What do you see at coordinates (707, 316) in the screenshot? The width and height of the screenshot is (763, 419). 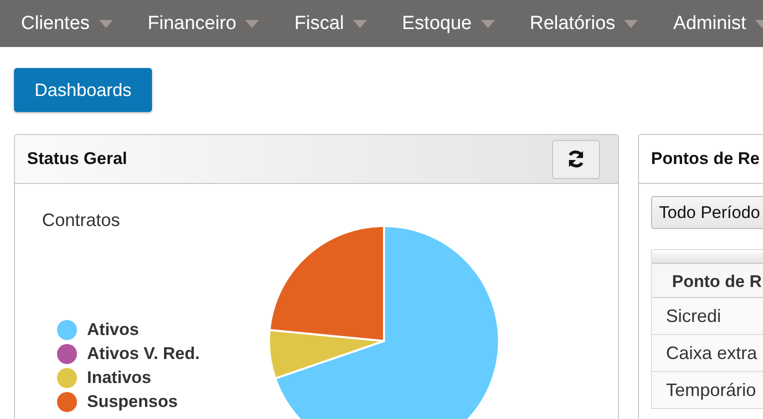 I see `table-cell: Sicredi` at bounding box center [707, 316].